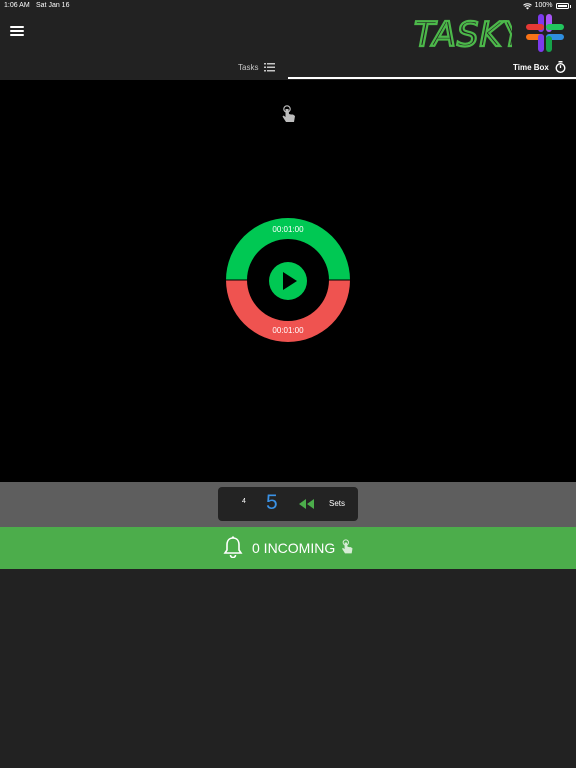 The width and height of the screenshot is (576, 768). I want to click on sets-label: Sets, so click(337, 503).